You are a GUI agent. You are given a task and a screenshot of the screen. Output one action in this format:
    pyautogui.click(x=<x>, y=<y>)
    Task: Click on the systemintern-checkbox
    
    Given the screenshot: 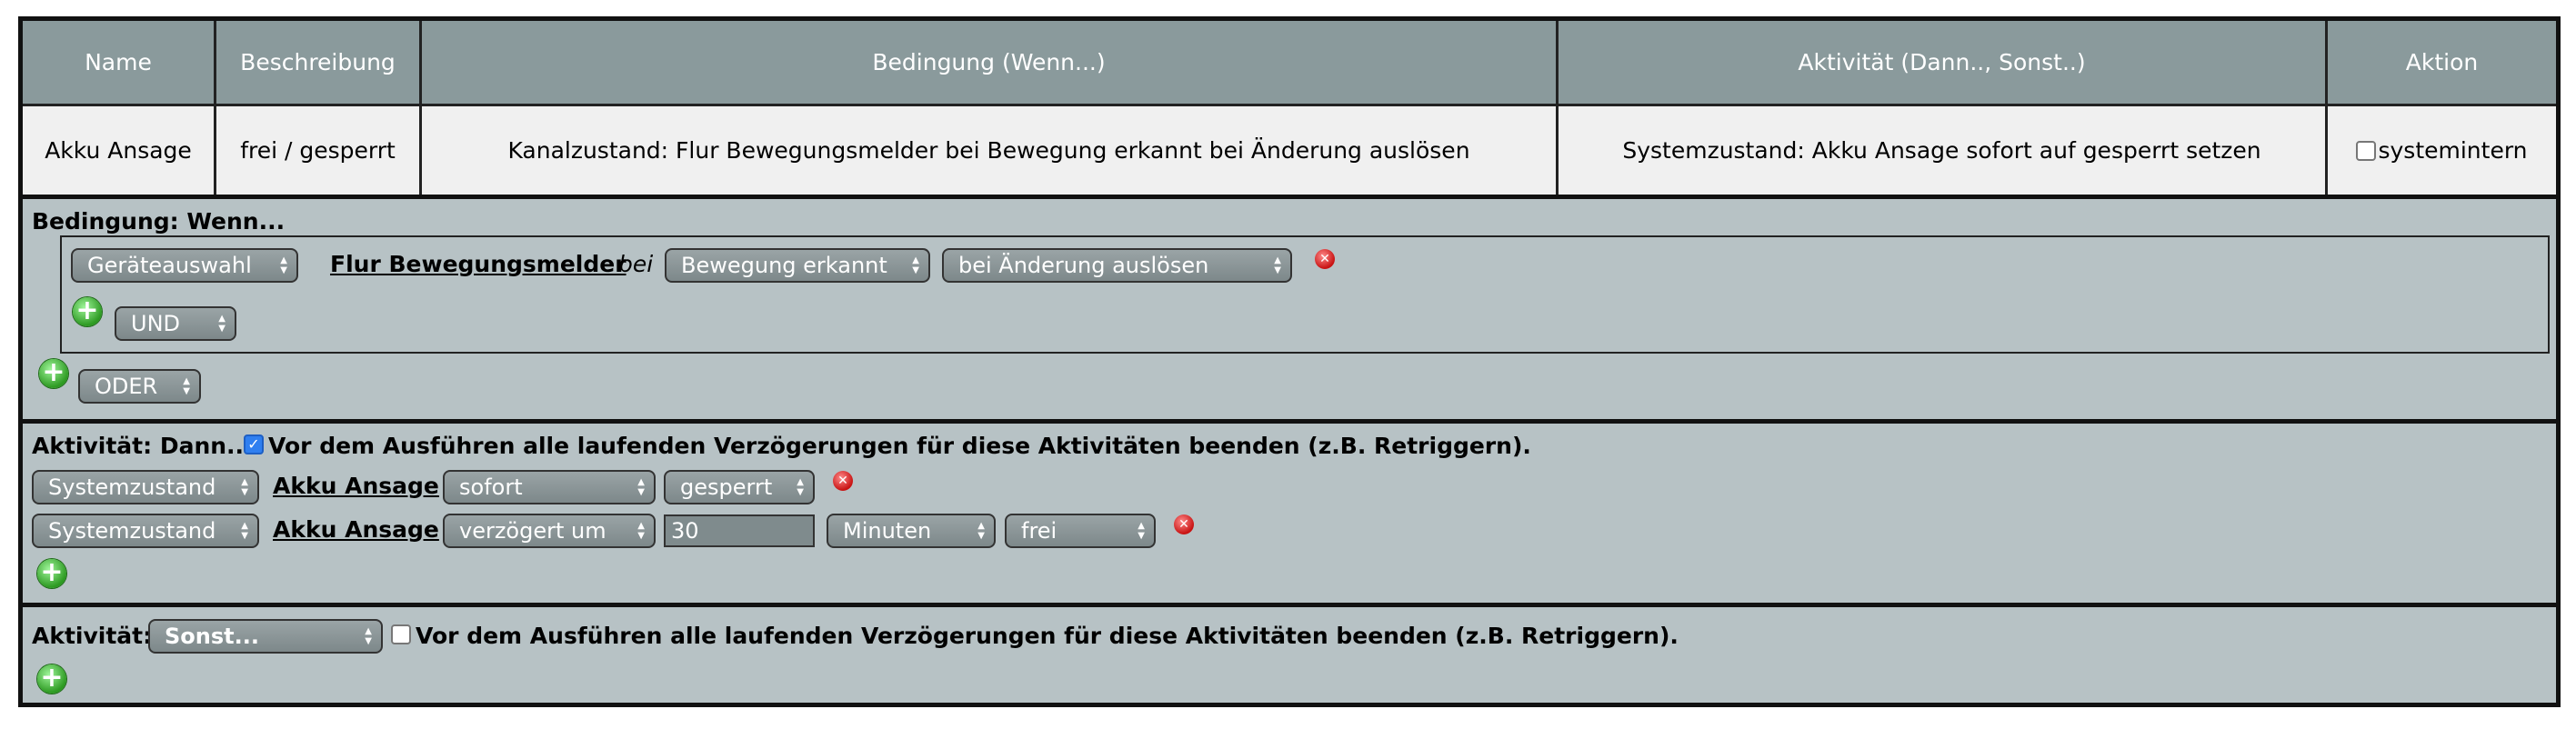 What is the action you would take?
    pyautogui.click(x=2366, y=150)
    